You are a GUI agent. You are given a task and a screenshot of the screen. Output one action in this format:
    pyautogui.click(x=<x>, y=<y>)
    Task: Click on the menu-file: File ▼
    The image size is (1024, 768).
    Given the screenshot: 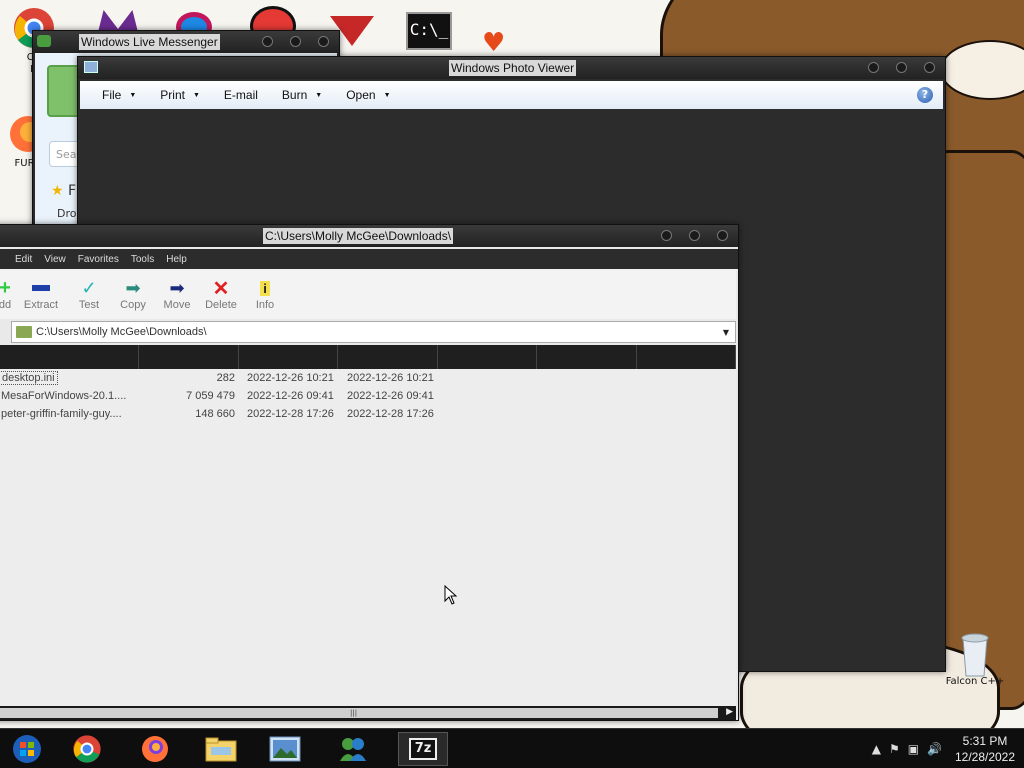 What is the action you would take?
    pyautogui.click(x=119, y=95)
    